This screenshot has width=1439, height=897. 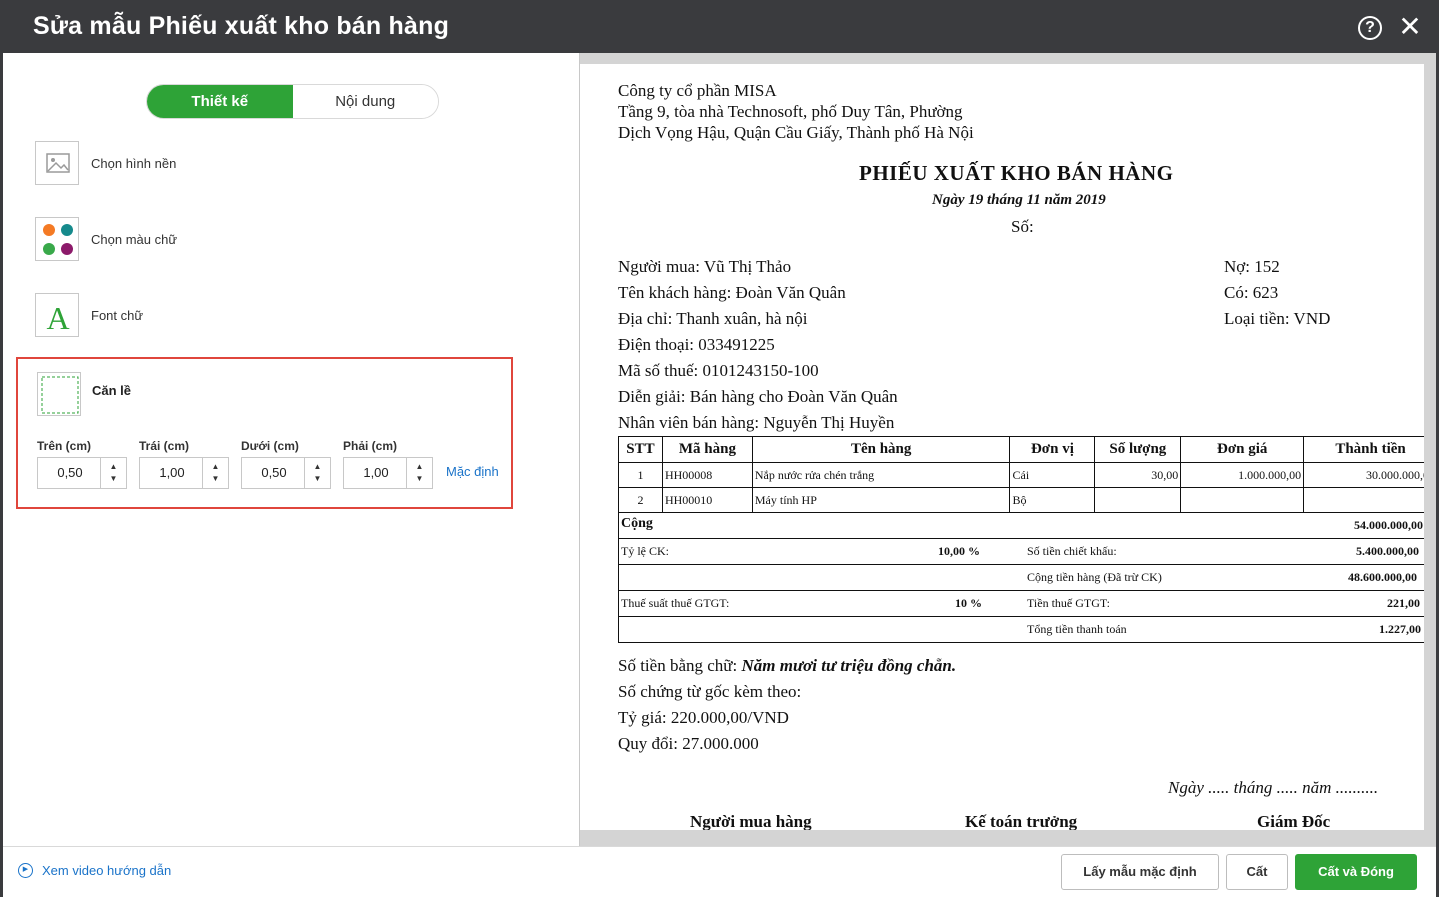 What do you see at coordinates (751, 821) in the screenshot?
I see `signer-buyer: Người mua hàng` at bounding box center [751, 821].